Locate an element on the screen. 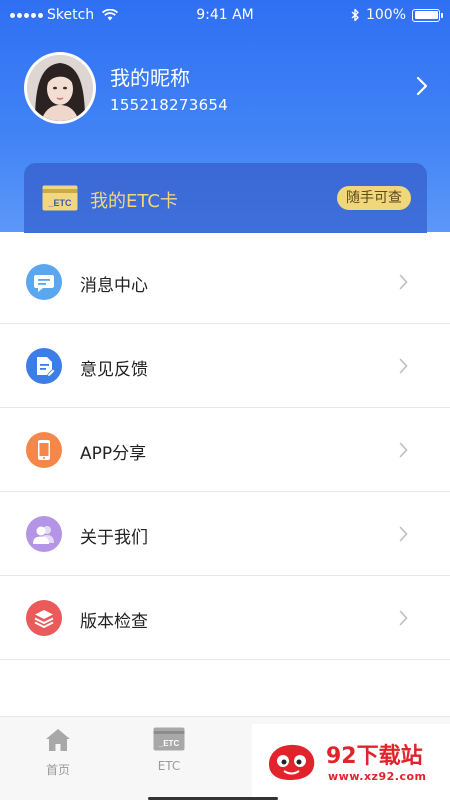  menu-item-messages: 消息中心 is located at coordinates (225, 282).